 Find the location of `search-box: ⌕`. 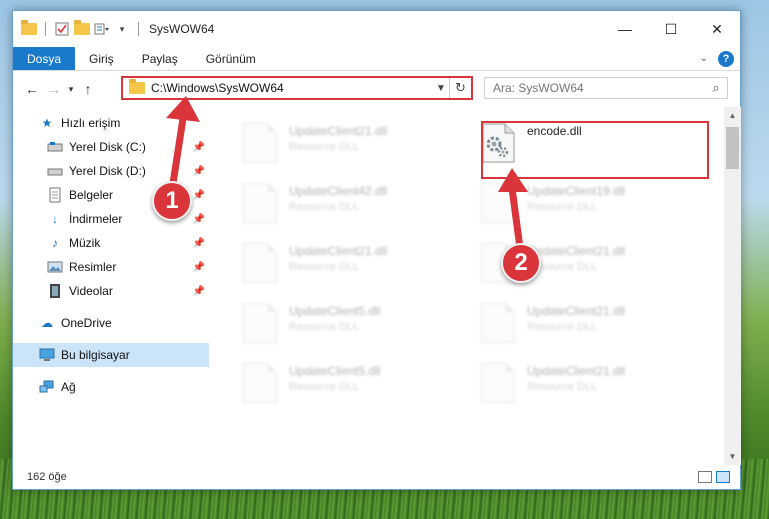

search-box: ⌕ is located at coordinates (606, 88).